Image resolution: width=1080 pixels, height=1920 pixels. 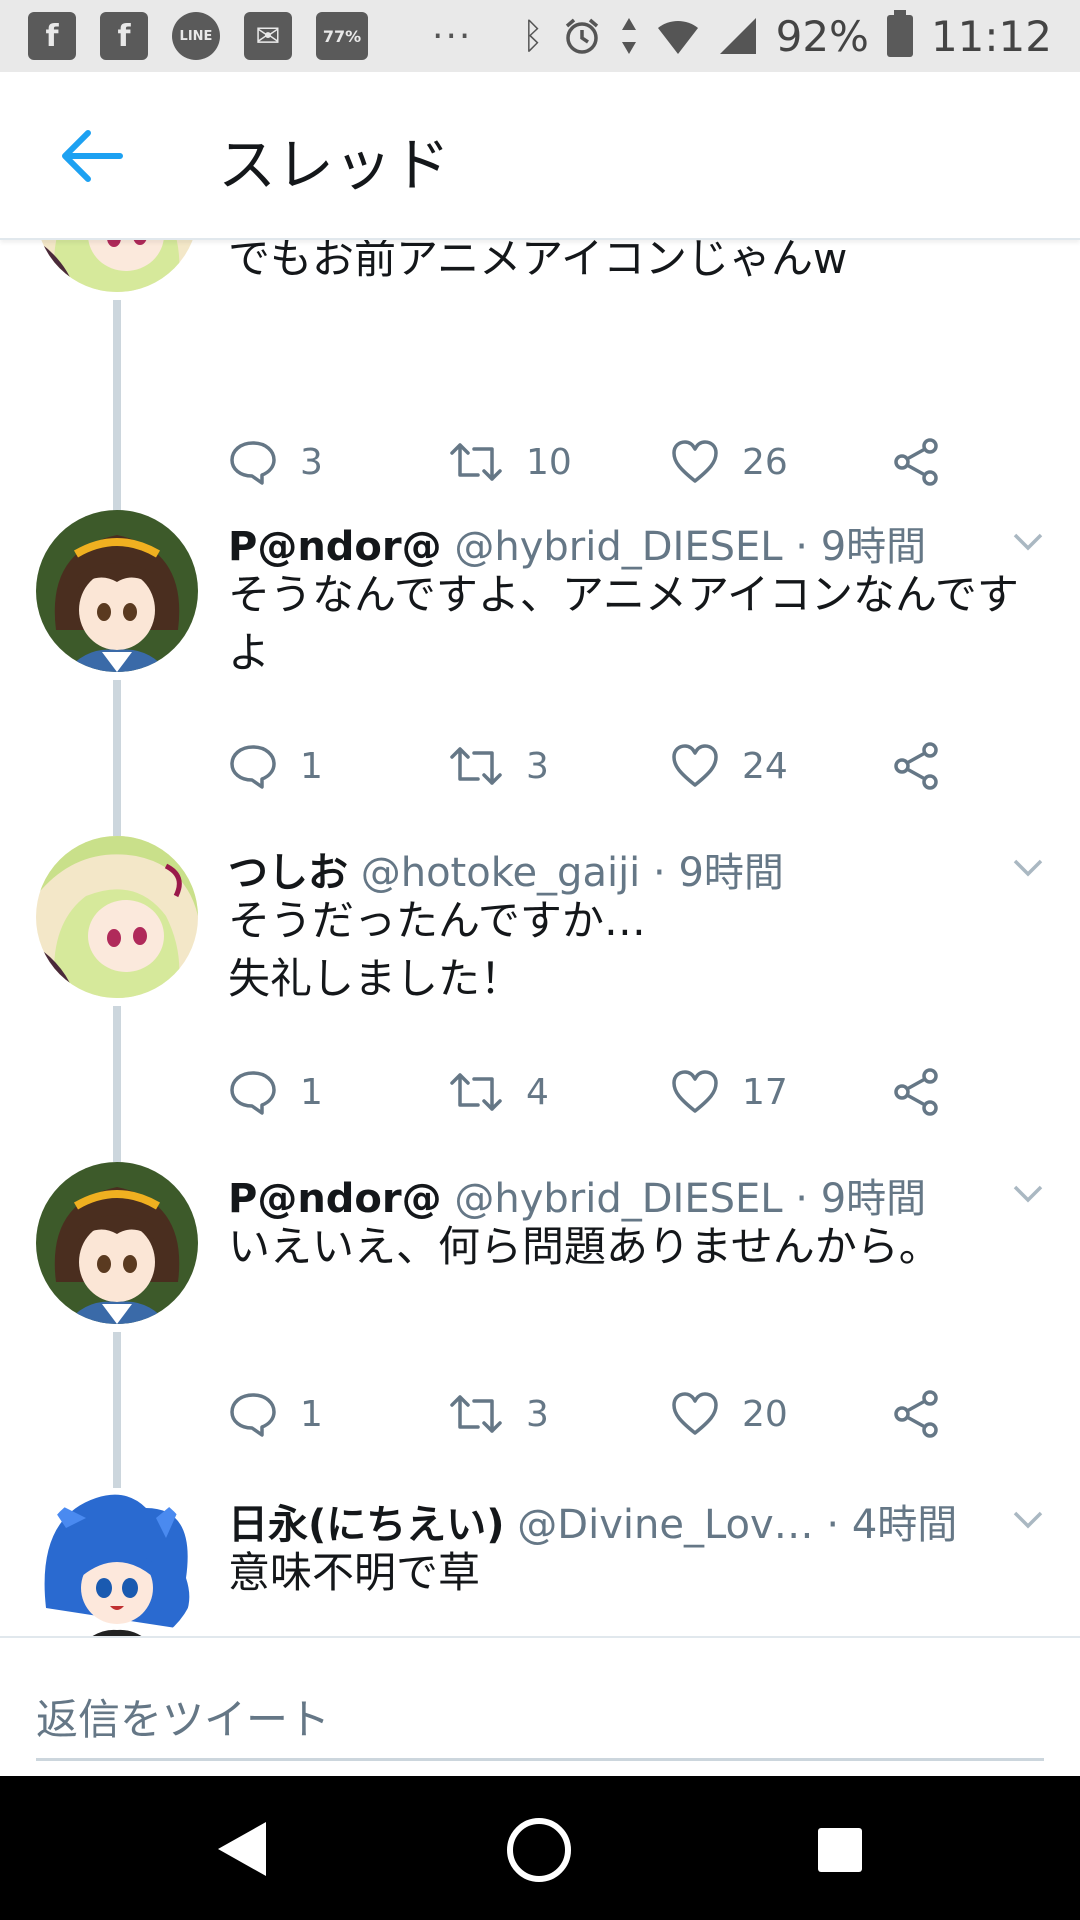 I want to click on retweet-count: 10, so click(x=549, y=462).